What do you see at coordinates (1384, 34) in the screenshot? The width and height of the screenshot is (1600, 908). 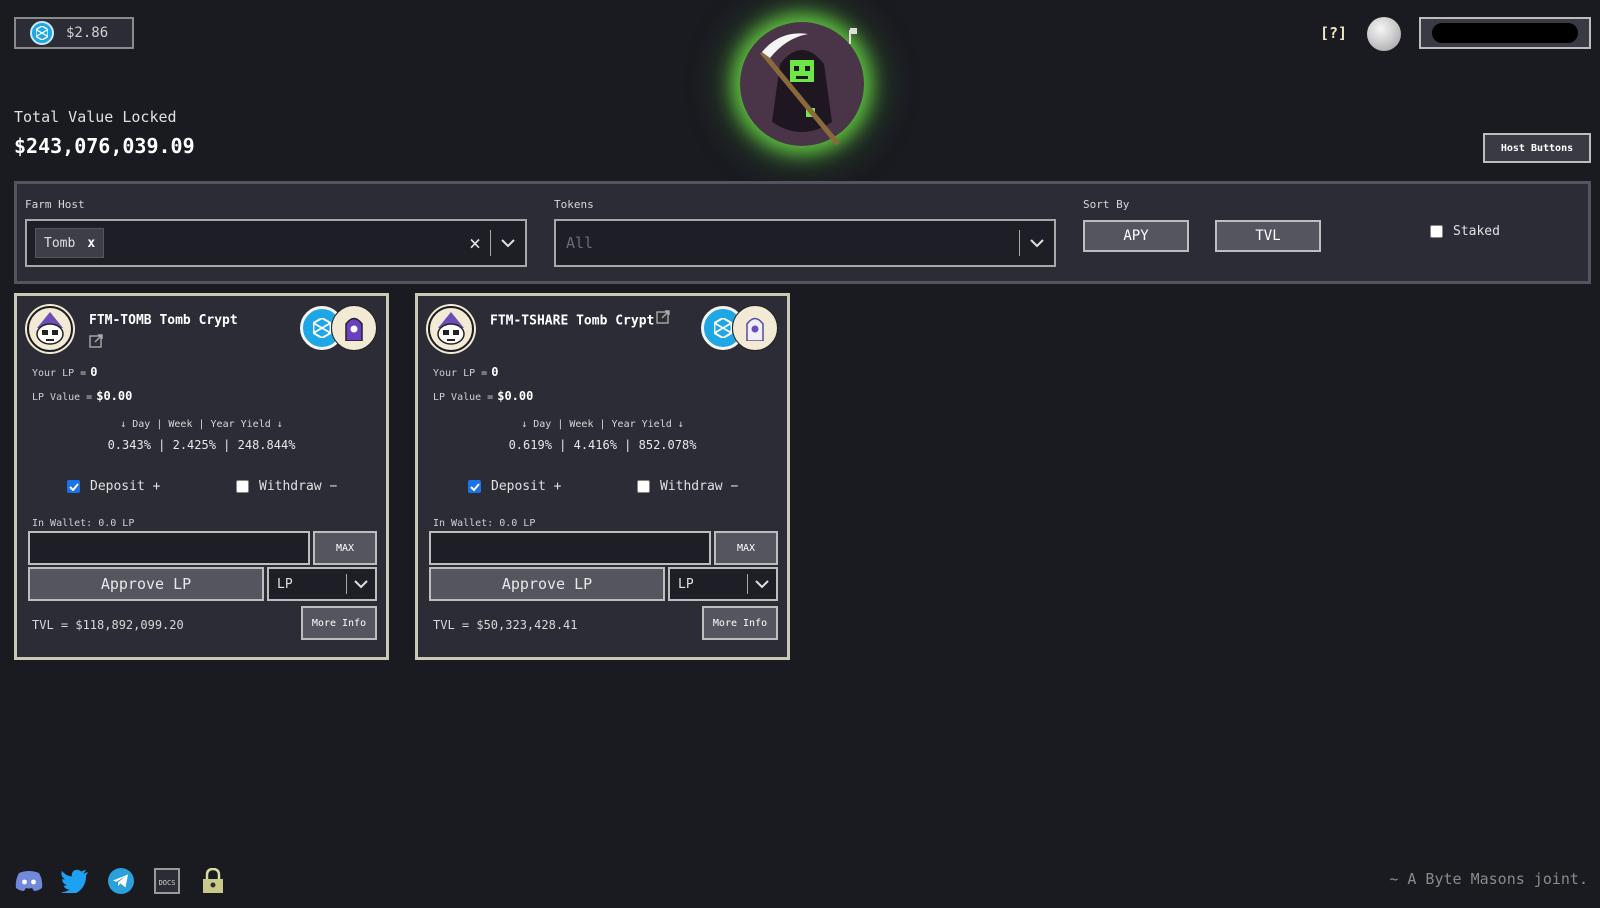 I see `theme-moon-icon` at bounding box center [1384, 34].